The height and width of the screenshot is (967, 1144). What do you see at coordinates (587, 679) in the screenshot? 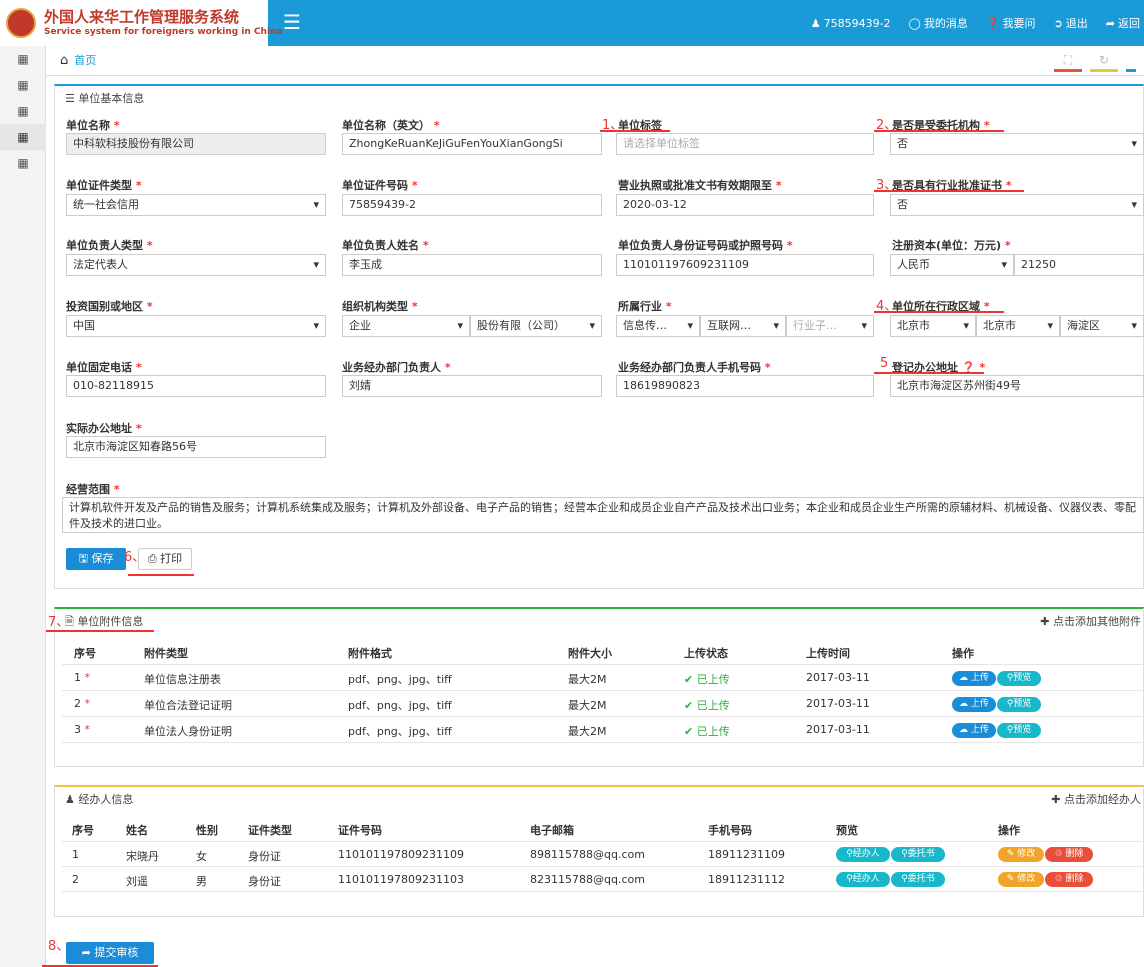
I see `attachment-size: 最大2M` at bounding box center [587, 679].